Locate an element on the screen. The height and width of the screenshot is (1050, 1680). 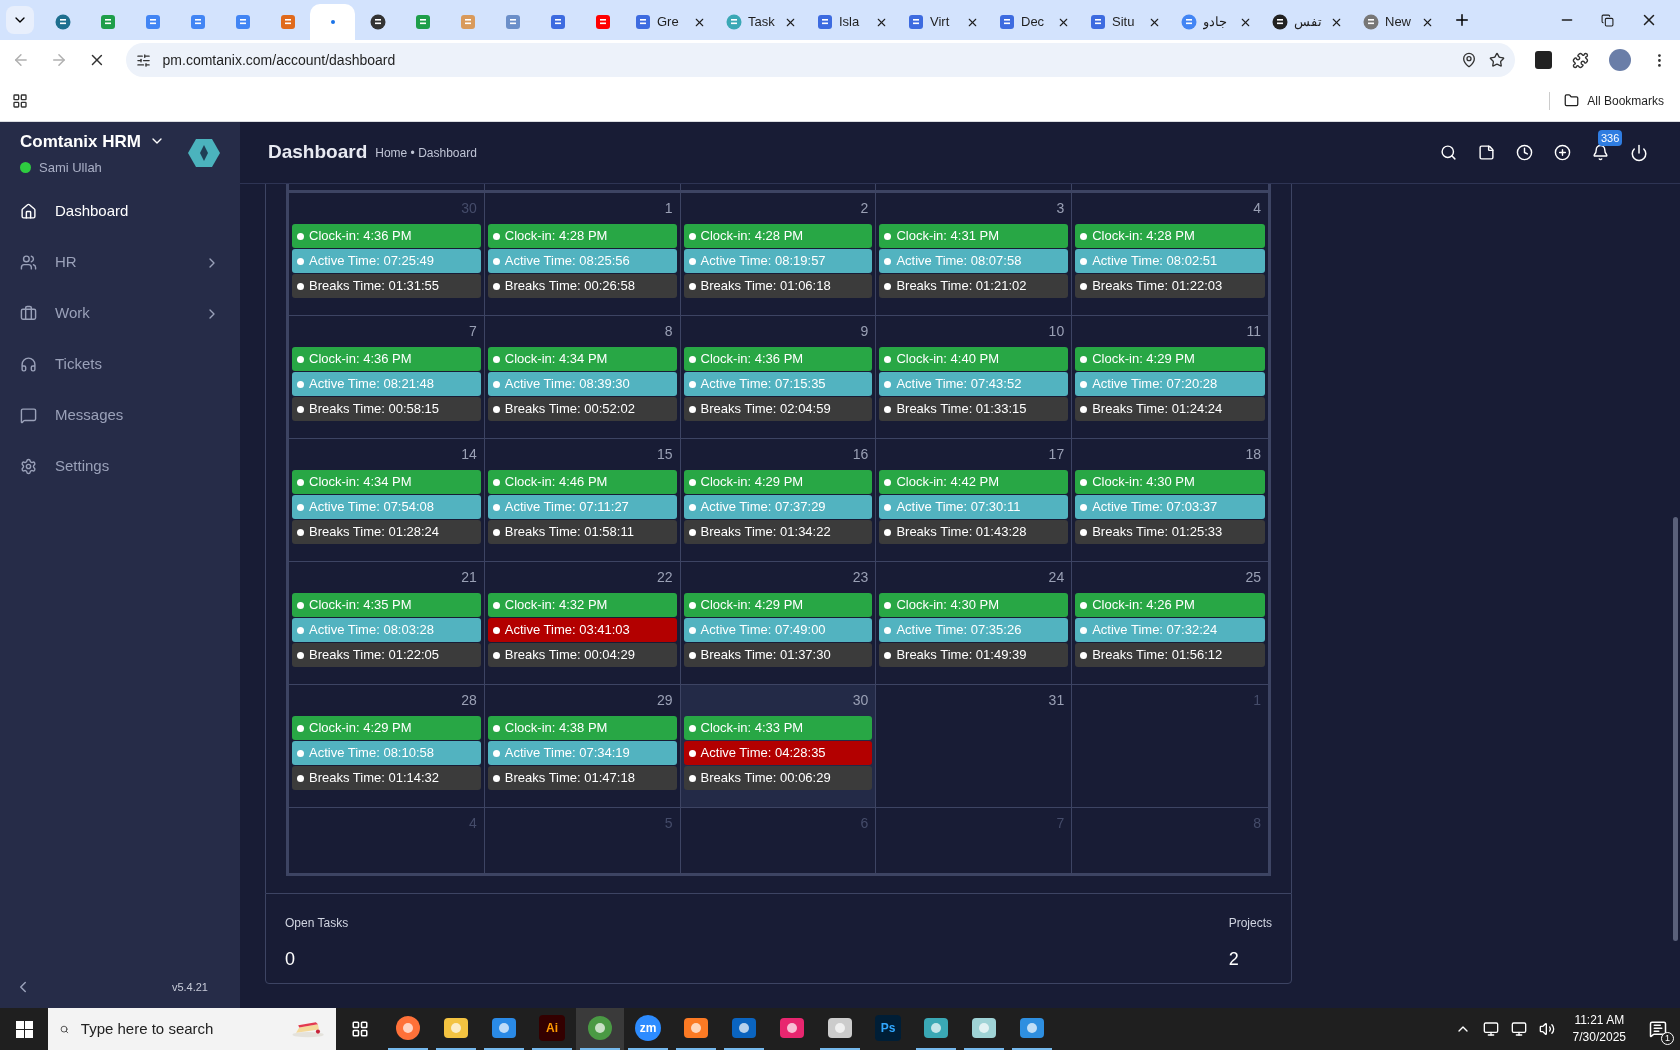
network-icon is located at coordinates (1518, 1029).